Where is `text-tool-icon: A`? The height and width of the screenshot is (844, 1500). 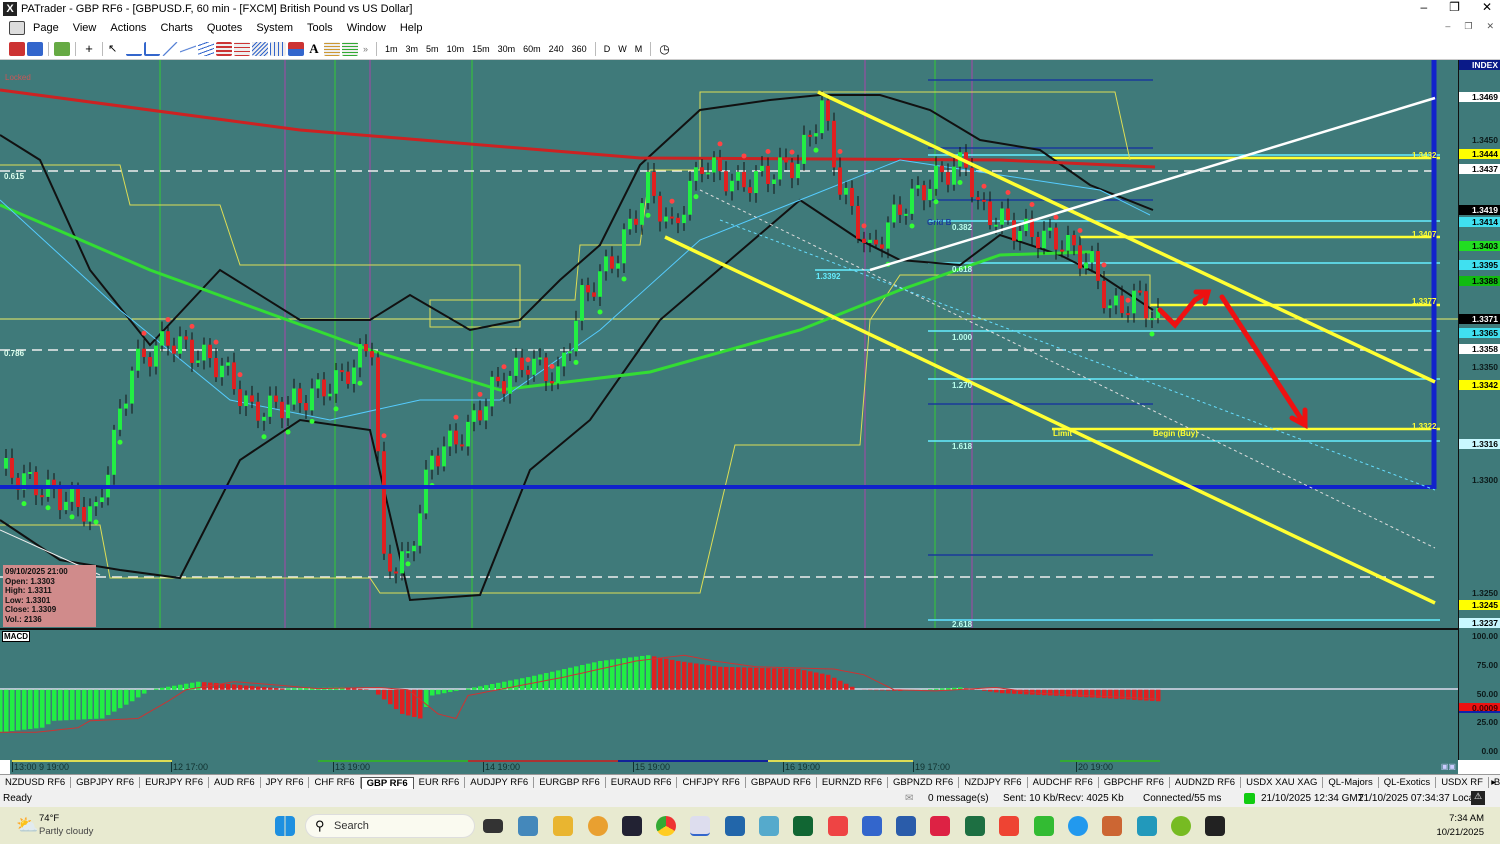
text-tool-icon: A is located at coordinates (314, 49).